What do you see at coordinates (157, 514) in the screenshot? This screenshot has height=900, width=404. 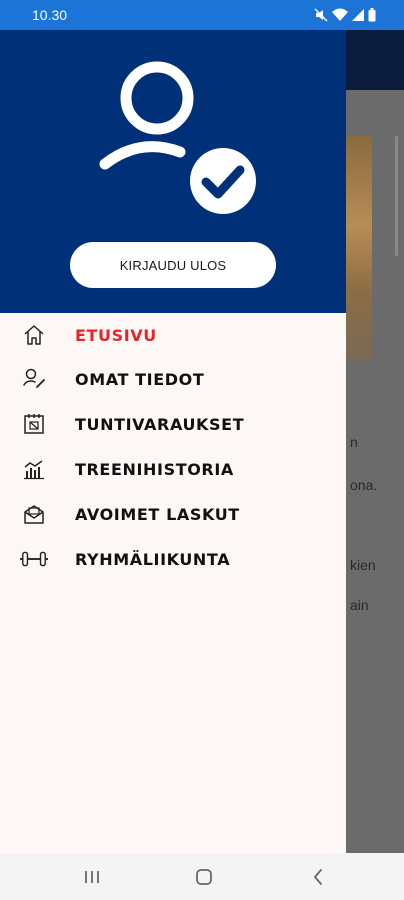 I see `menu-item-label: AVOIMET LASKUT` at bounding box center [157, 514].